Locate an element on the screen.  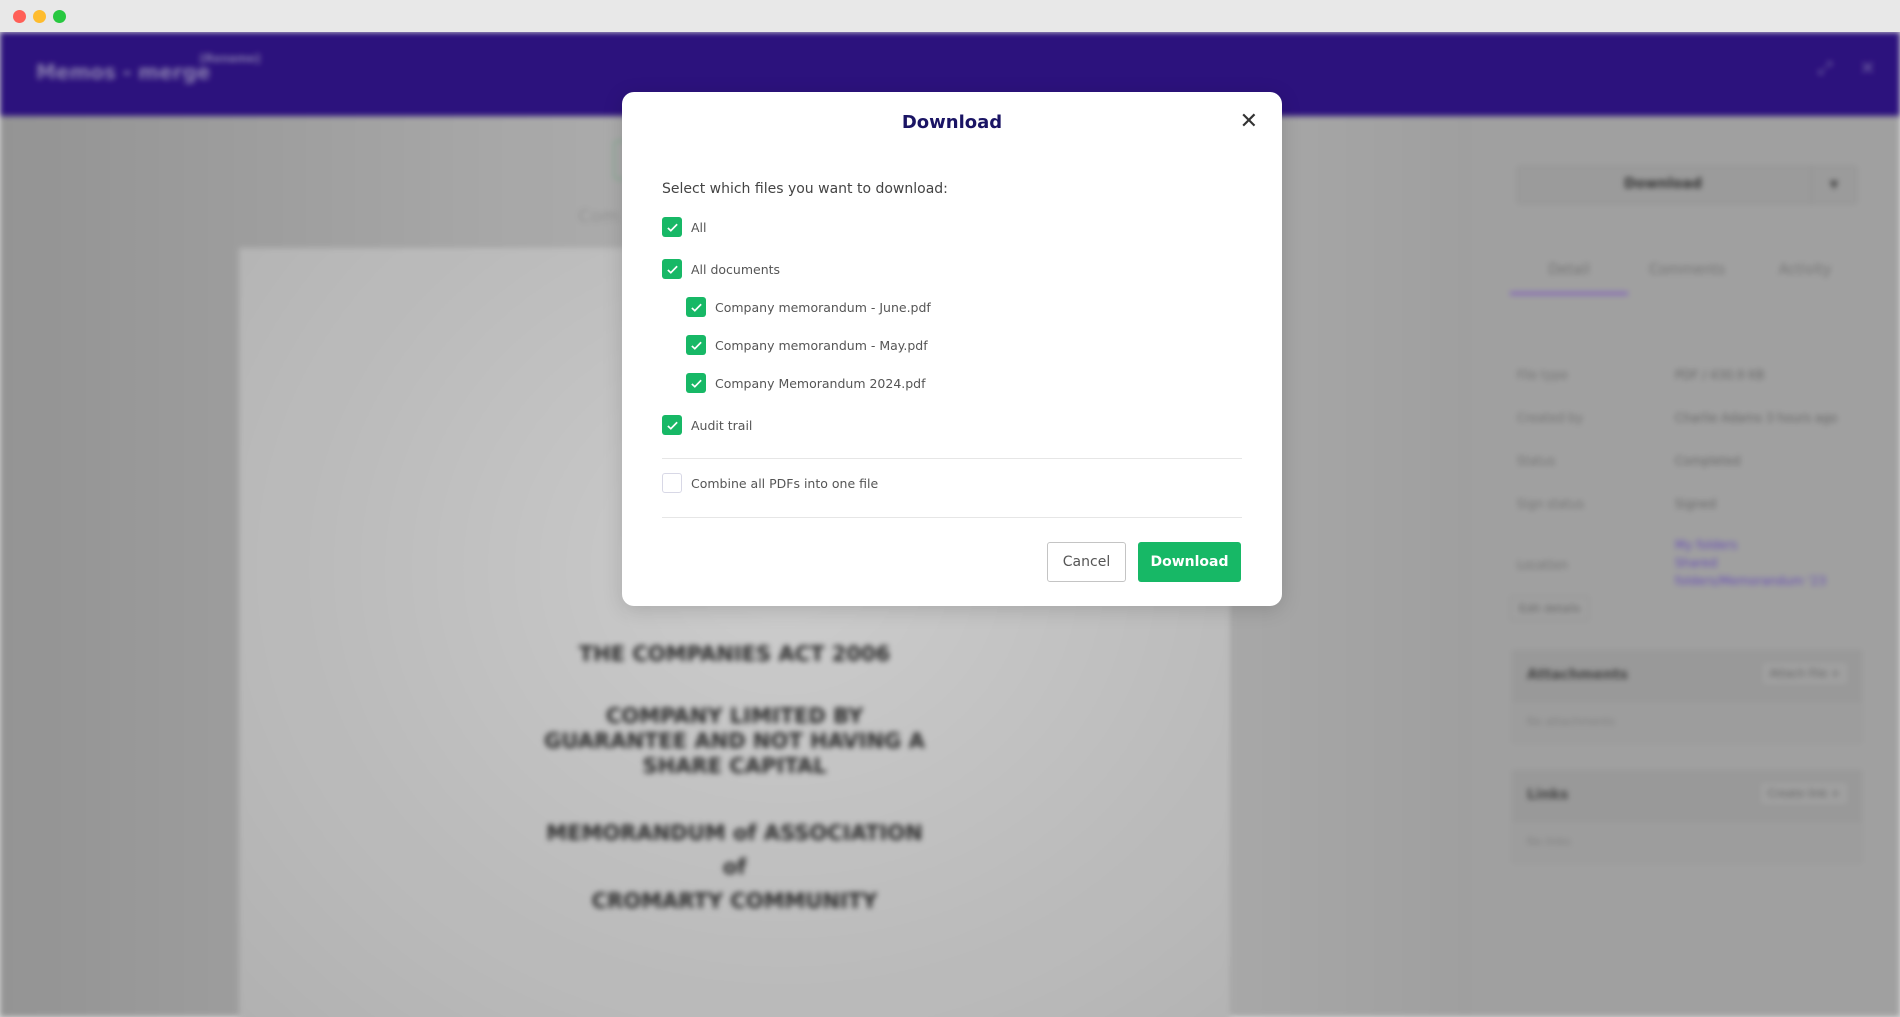
checkbox-label: Combine all PDFs into one file is located at coordinates (785, 483).